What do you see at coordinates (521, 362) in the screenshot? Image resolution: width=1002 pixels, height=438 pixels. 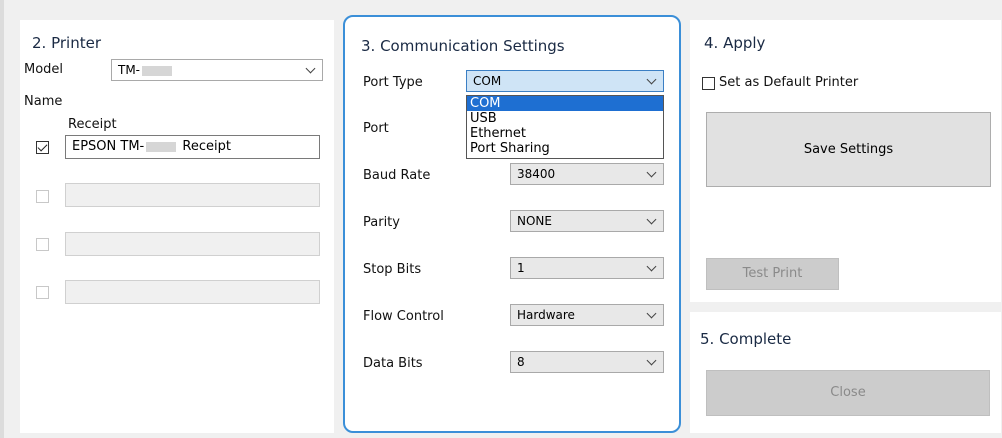 I see `data-bits-value: 8` at bounding box center [521, 362].